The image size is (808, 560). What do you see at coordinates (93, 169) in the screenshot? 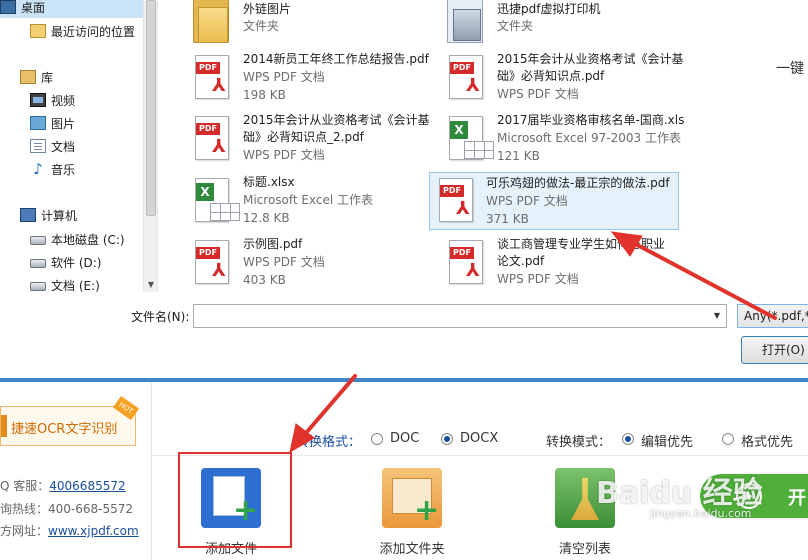
I see `nav-item-music: ♪ 音乐` at bounding box center [93, 169].